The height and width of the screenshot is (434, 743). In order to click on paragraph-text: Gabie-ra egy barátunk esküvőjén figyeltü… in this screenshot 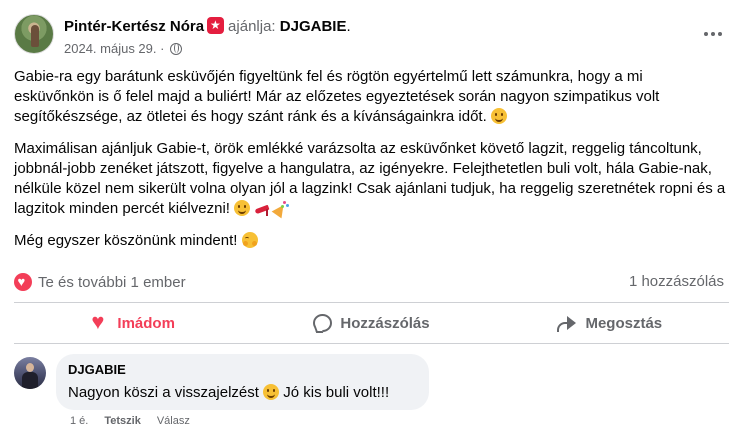, I will do `click(337, 96)`.